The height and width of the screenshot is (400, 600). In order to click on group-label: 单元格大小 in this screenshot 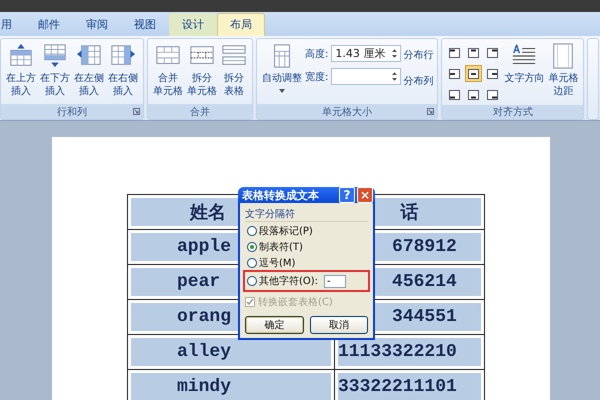, I will do `click(347, 111)`.